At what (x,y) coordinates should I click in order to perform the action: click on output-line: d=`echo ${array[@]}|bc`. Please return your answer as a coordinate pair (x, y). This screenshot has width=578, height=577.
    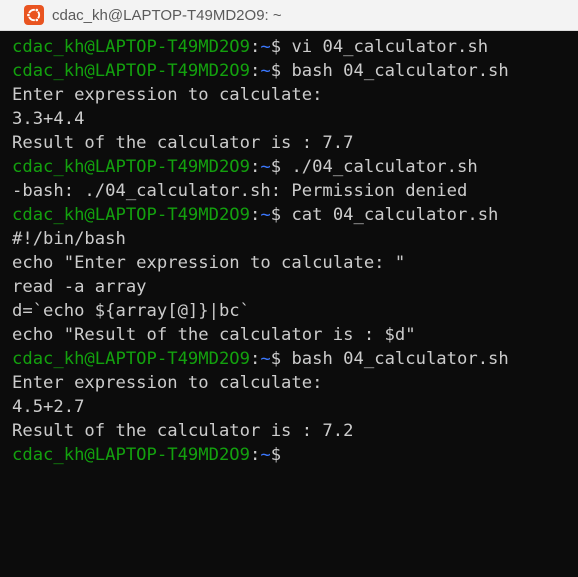
    Looking at the image, I should click on (295, 311).